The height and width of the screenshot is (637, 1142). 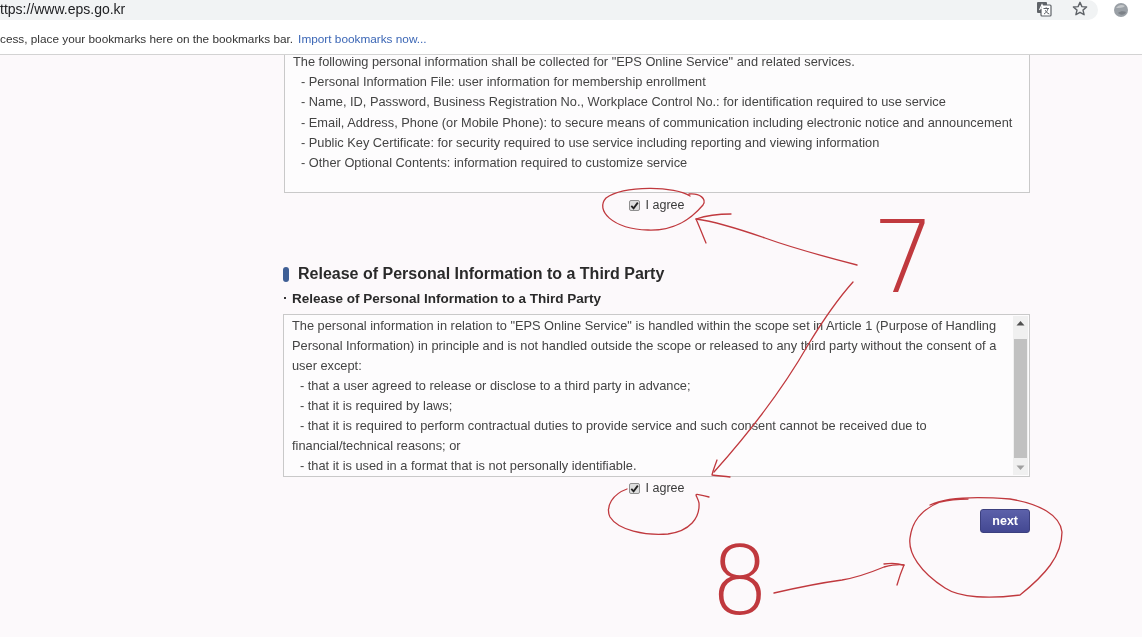 I want to click on next-button: next, so click(x=1005, y=521).